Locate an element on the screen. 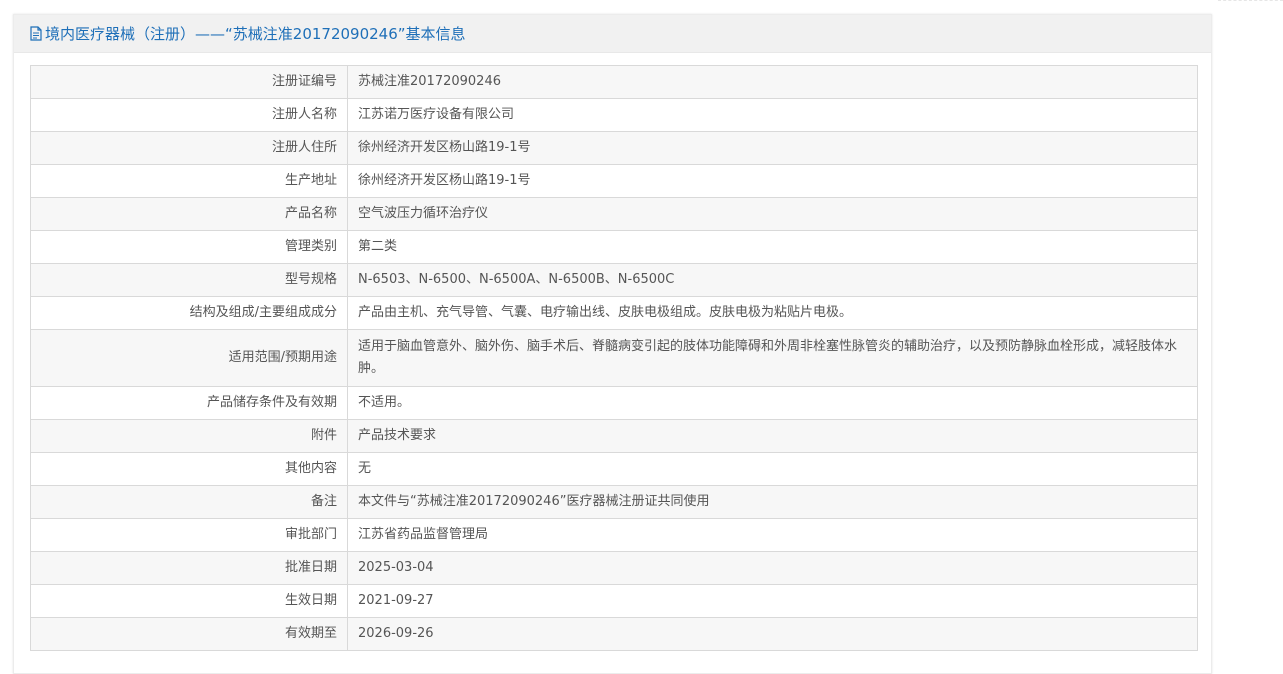 This screenshot has height=674, width=1283. page-title: 境内医疗器械（注册）——“苏械注准20172090246”基本信息 is located at coordinates (255, 34).